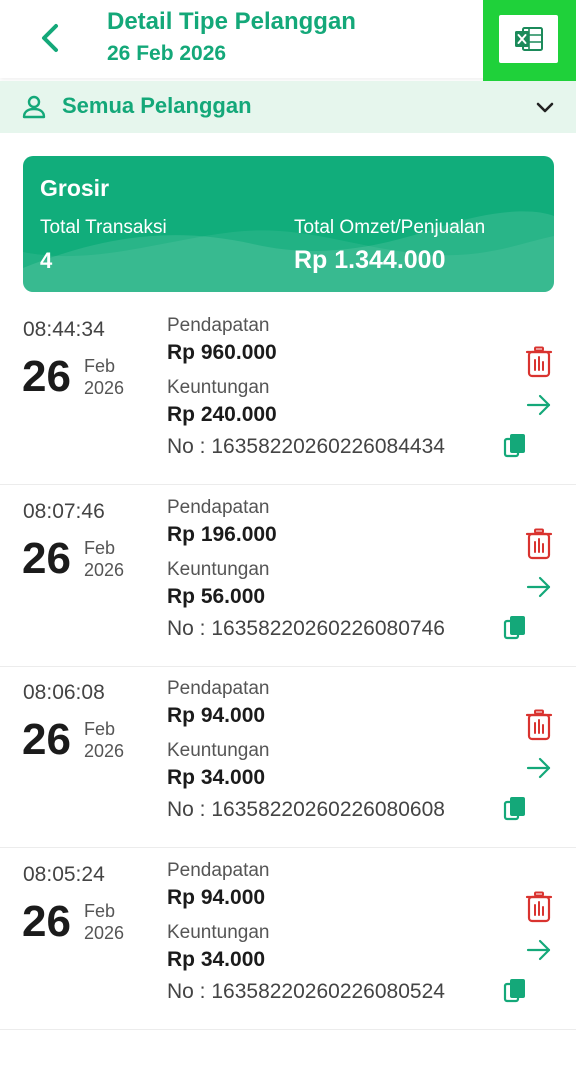 The width and height of the screenshot is (576, 1076). What do you see at coordinates (222, 534) in the screenshot?
I see `income-value: Rp 196.000` at bounding box center [222, 534].